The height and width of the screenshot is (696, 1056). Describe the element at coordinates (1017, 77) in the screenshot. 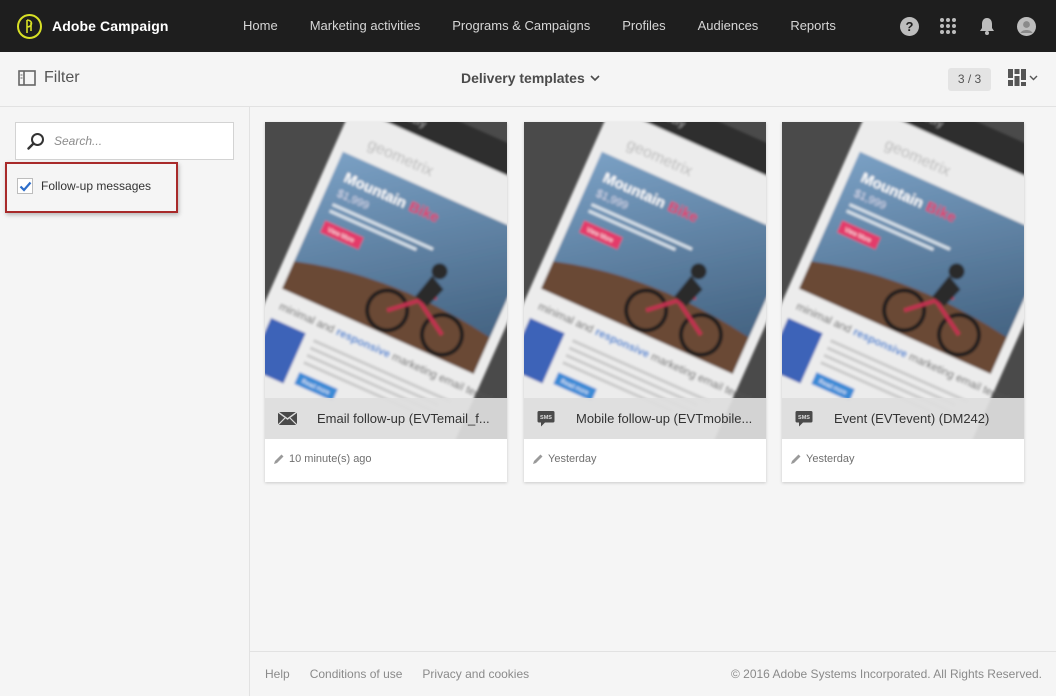

I see `card-view-icon` at that location.